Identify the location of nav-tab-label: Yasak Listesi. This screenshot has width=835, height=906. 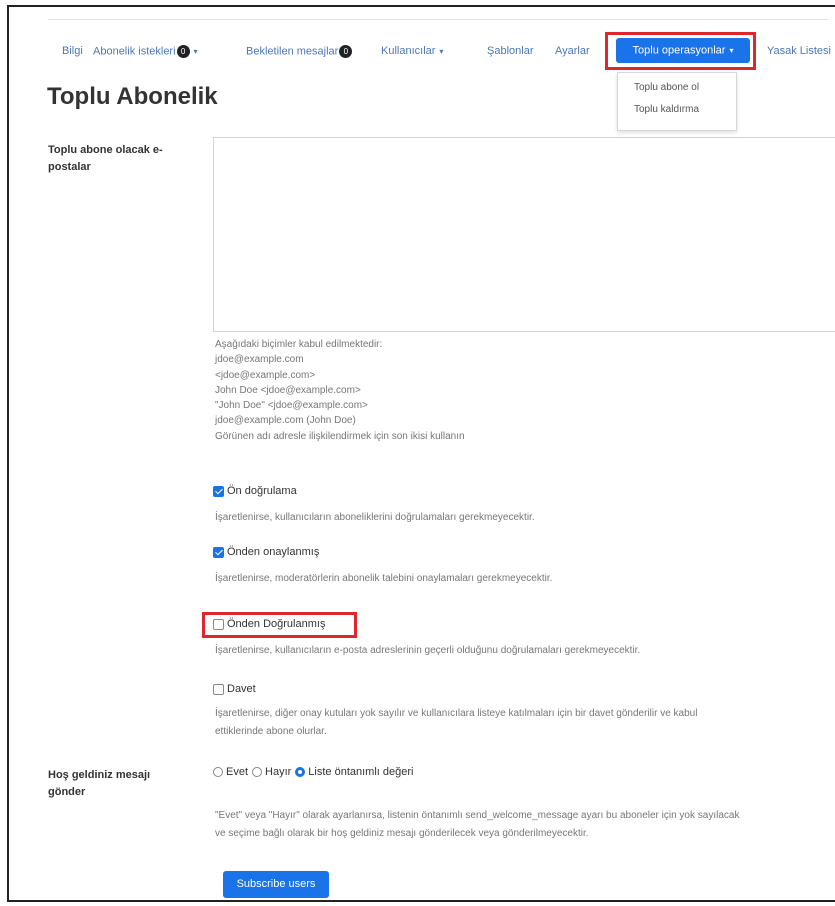
(799, 51).